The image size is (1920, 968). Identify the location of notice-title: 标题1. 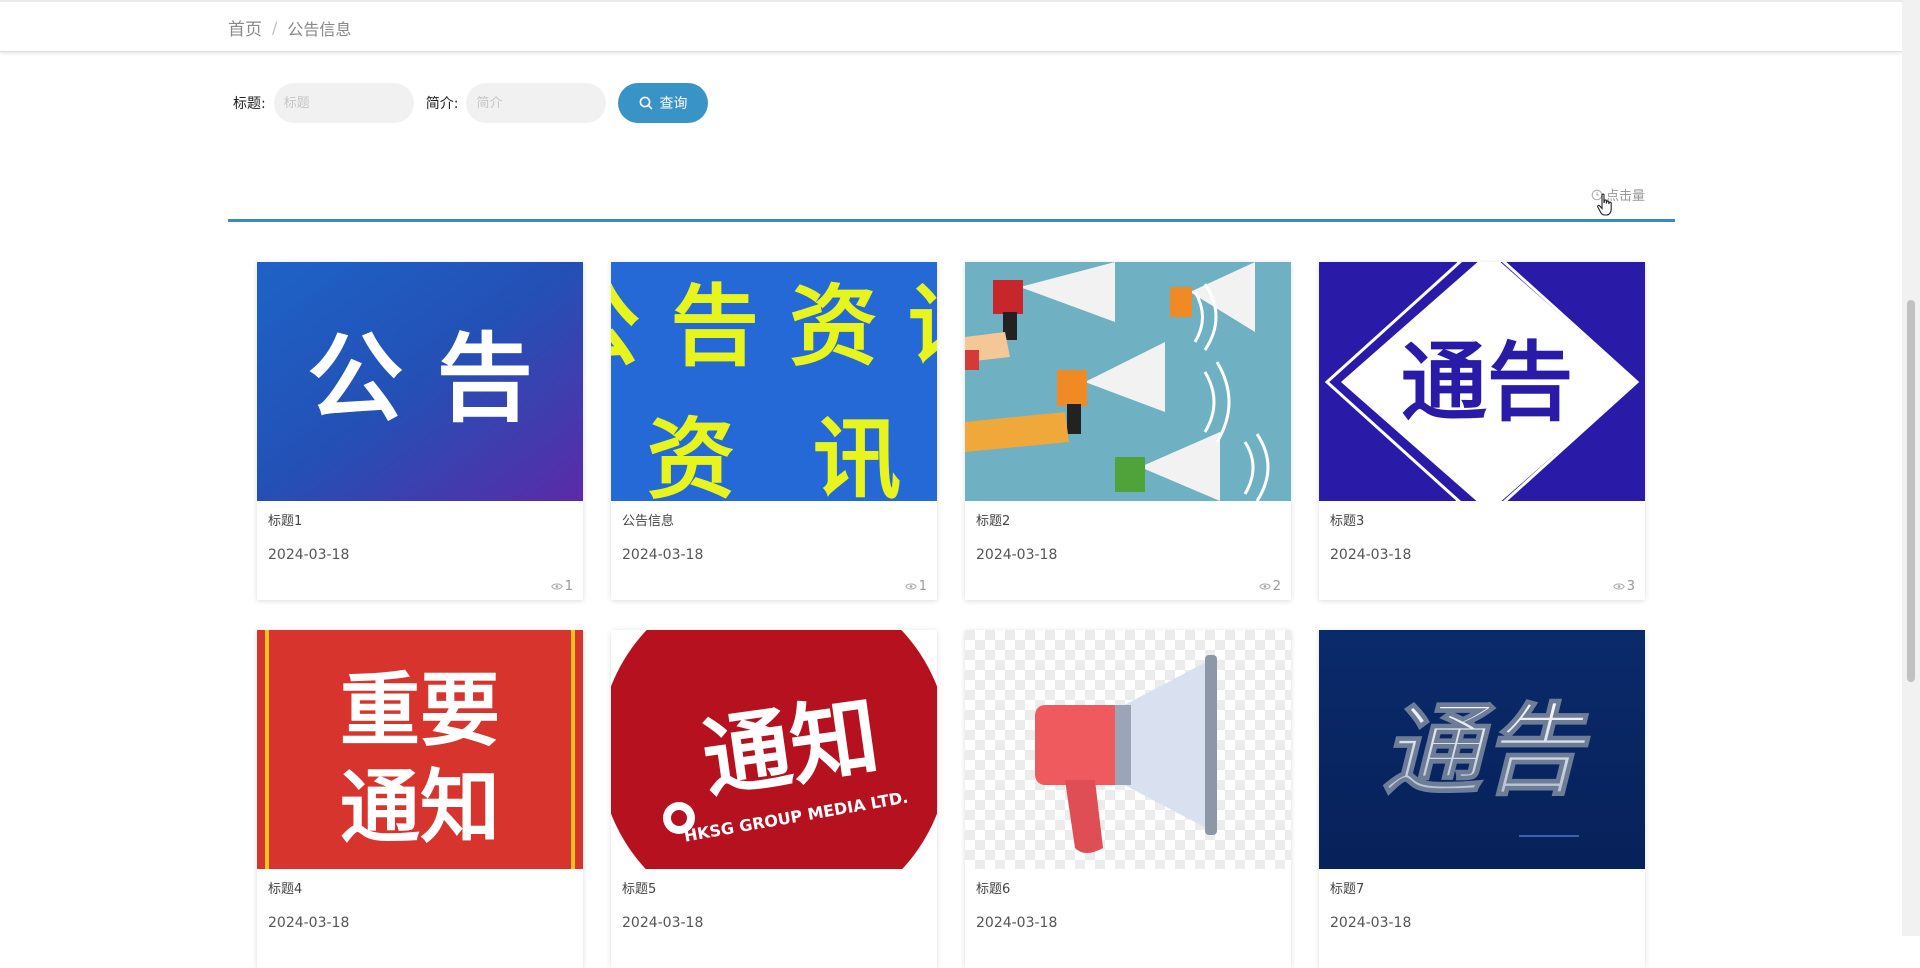
(285, 521).